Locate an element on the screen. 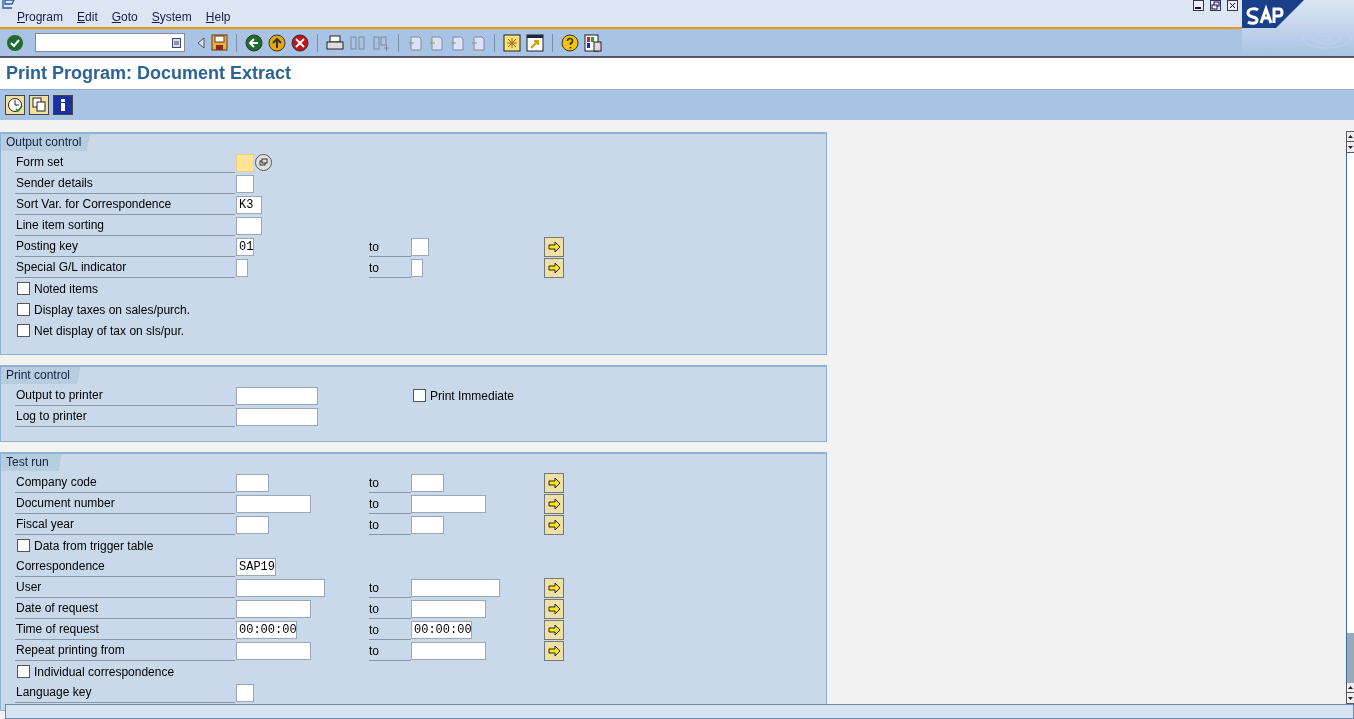 The height and width of the screenshot is (719, 1354). field-label: Log to printer is located at coordinates (125, 416).